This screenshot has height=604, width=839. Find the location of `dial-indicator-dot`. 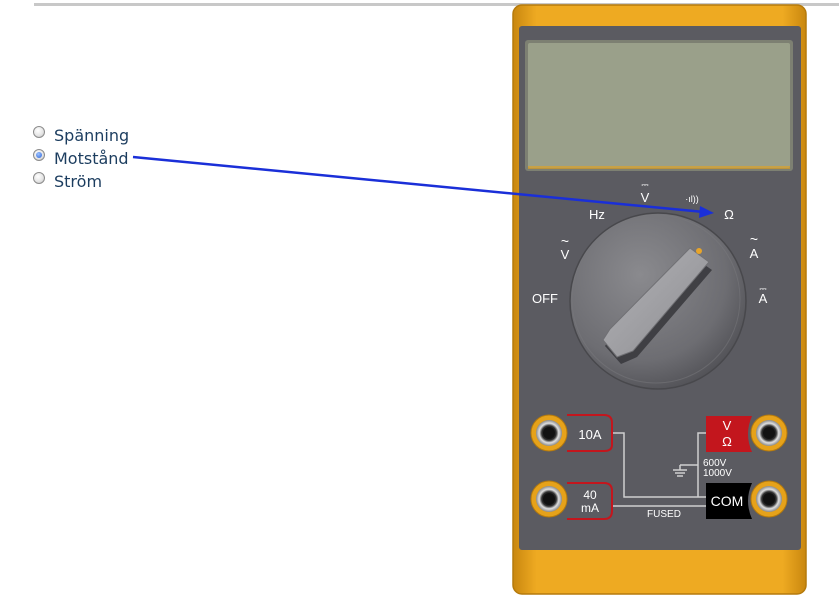

dial-indicator-dot is located at coordinates (699, 251).